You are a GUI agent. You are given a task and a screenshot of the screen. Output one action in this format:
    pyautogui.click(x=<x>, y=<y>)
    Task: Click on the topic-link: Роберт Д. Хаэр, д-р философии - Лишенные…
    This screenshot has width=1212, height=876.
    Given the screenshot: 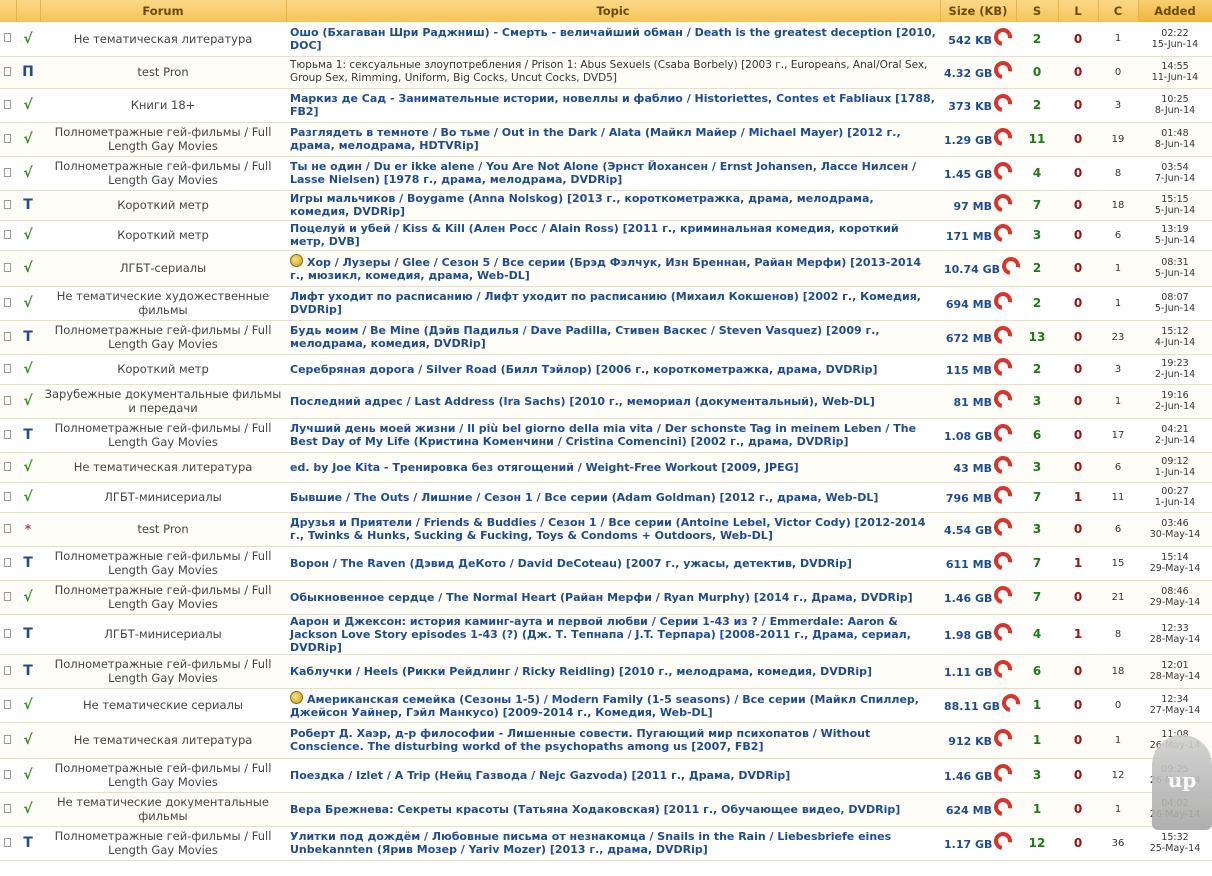 What is the action you would take?
    pyautogui.click(x=580, y=740)
    